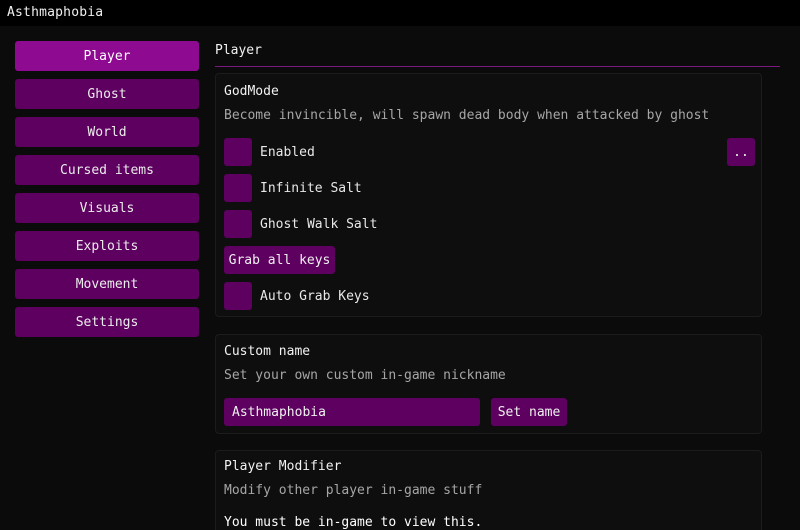 Image resolution: width=800 pixels, height=530 pixels. What do you see at coordinates (251, 91) in the screenshot?
I see `godmode-title: GodMode` at bounding box center [251, 91].